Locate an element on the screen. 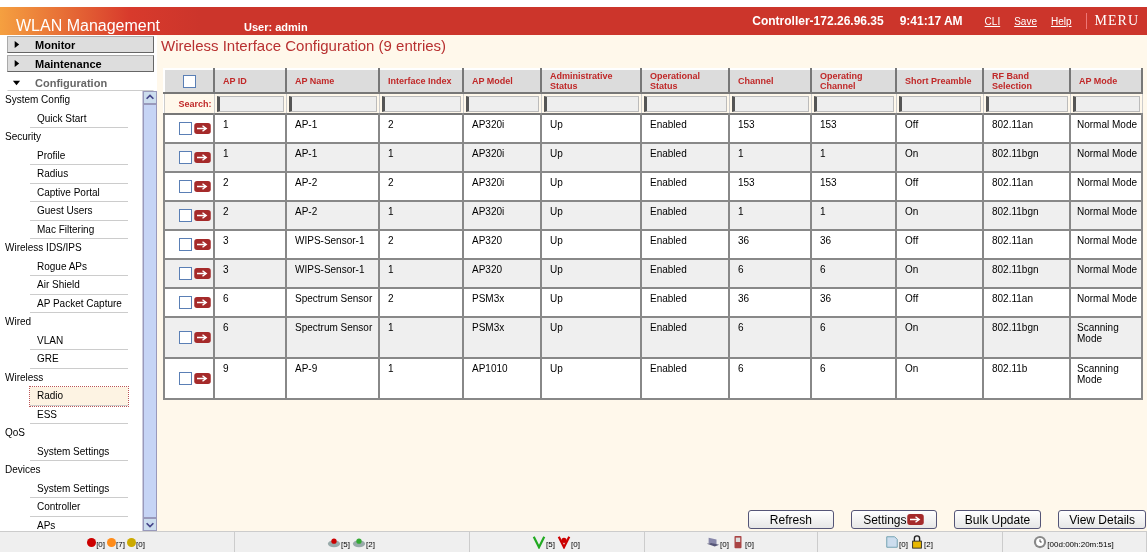 This screenshot has width=1147, height=552. table-cell: 3 is located at coordinates (250, 273).